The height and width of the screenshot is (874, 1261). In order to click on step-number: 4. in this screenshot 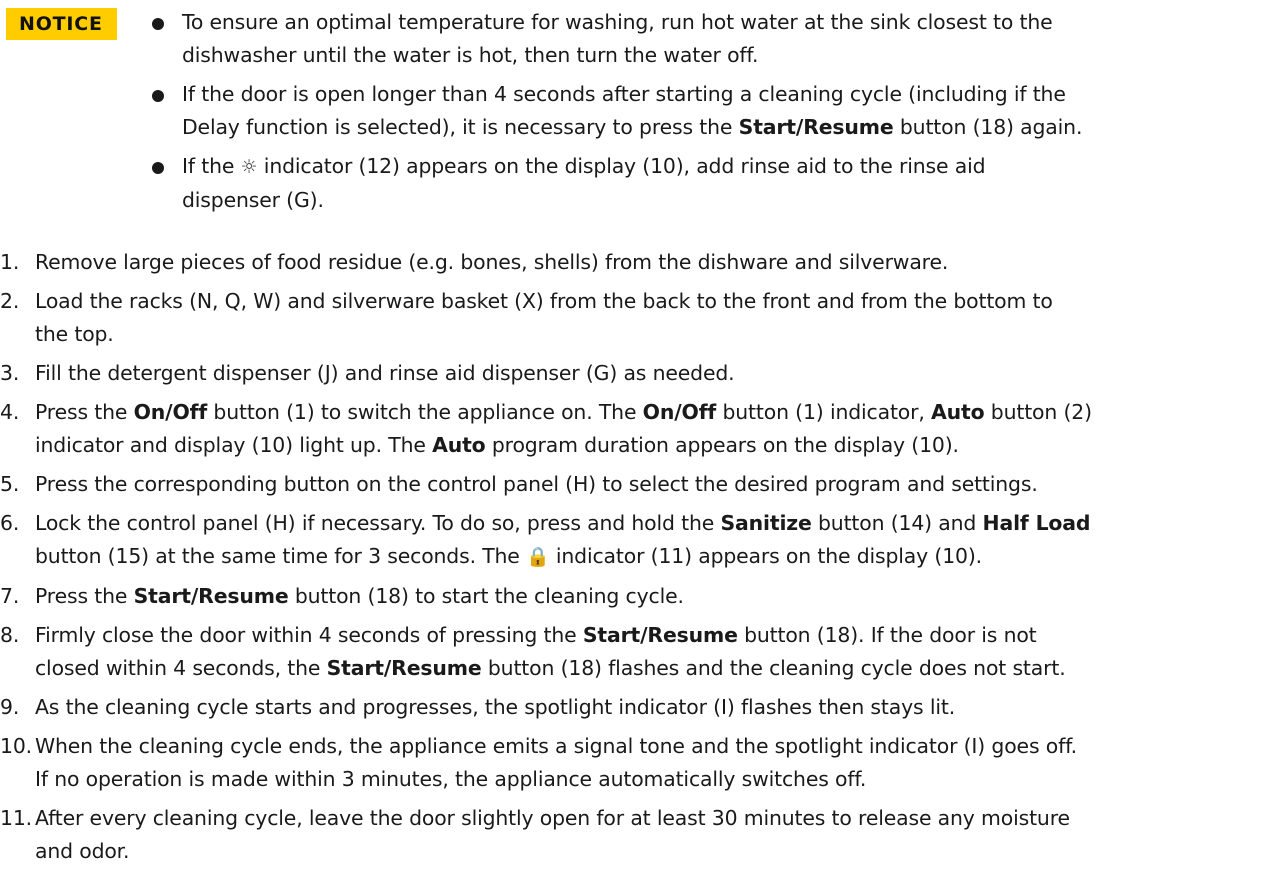, I will do `click(10, 412)`.